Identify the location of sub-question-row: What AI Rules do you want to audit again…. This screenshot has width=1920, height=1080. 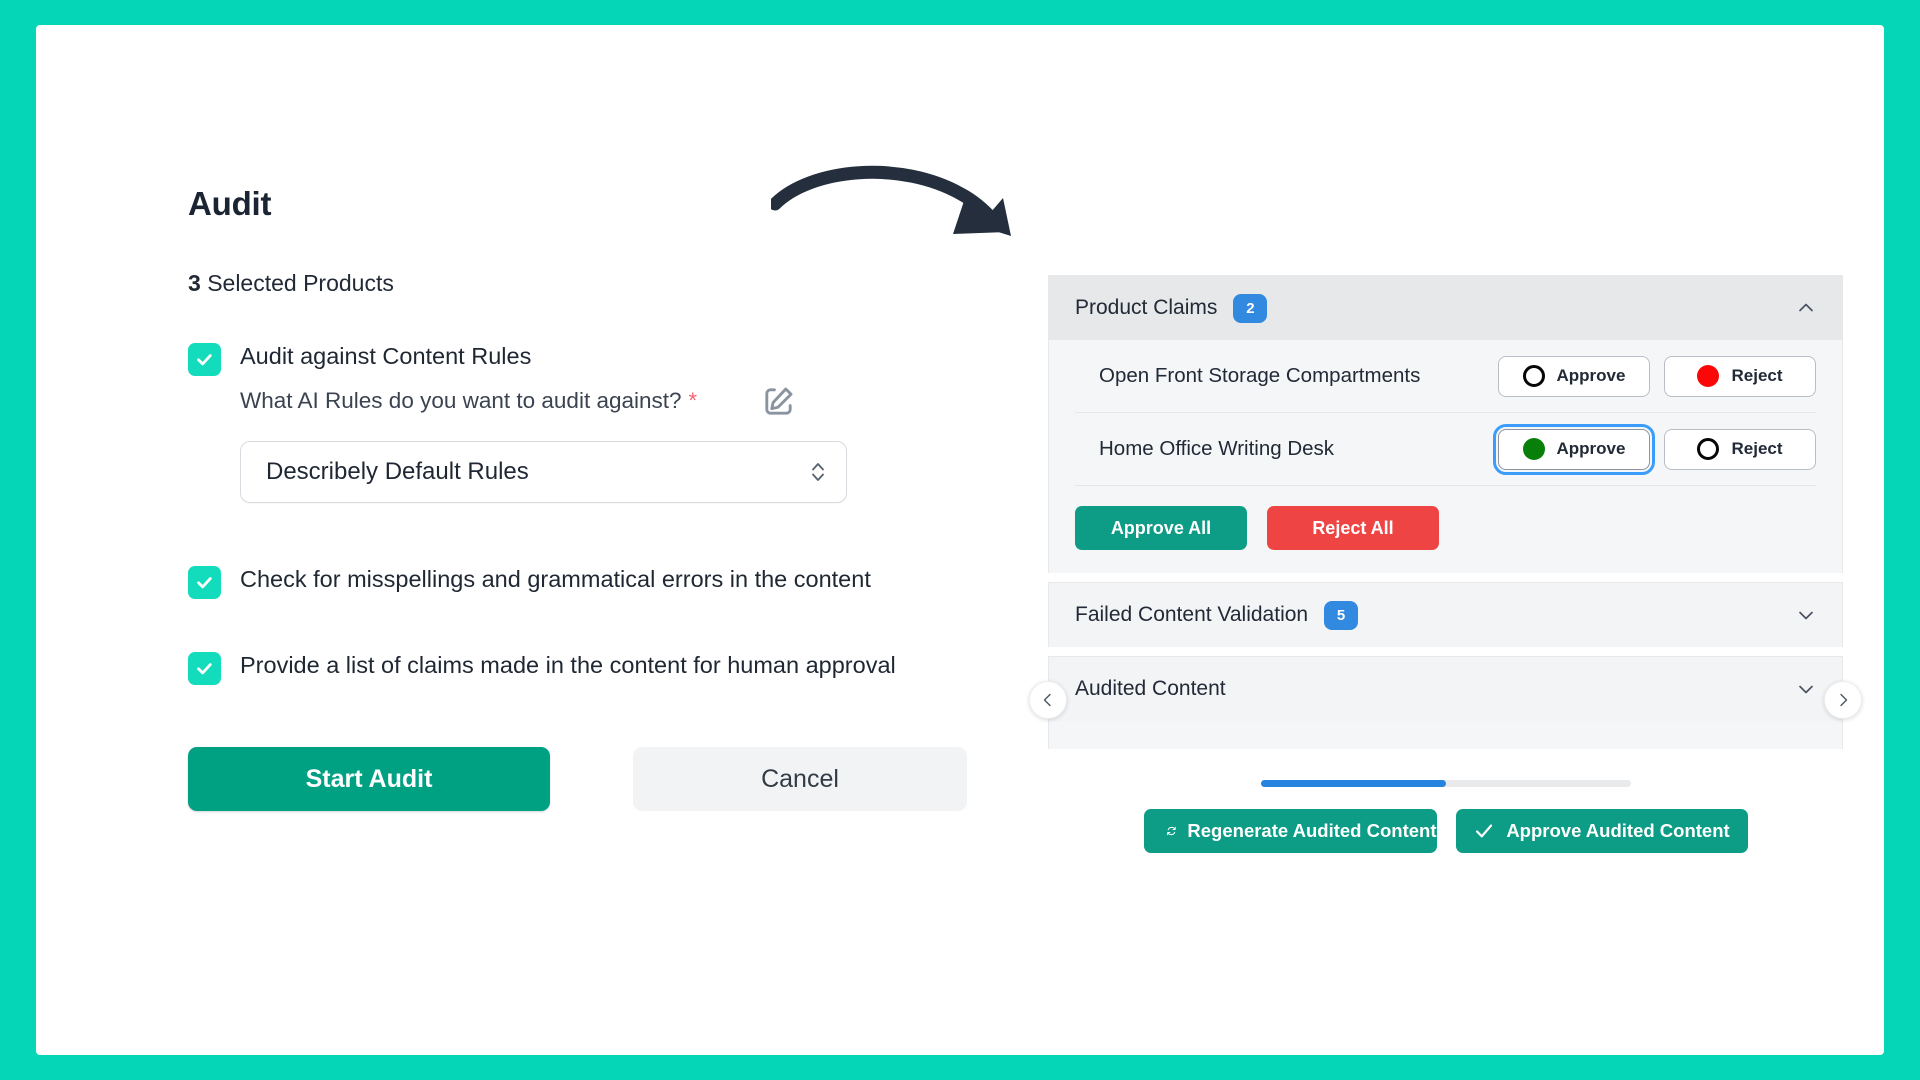
(609, 401).